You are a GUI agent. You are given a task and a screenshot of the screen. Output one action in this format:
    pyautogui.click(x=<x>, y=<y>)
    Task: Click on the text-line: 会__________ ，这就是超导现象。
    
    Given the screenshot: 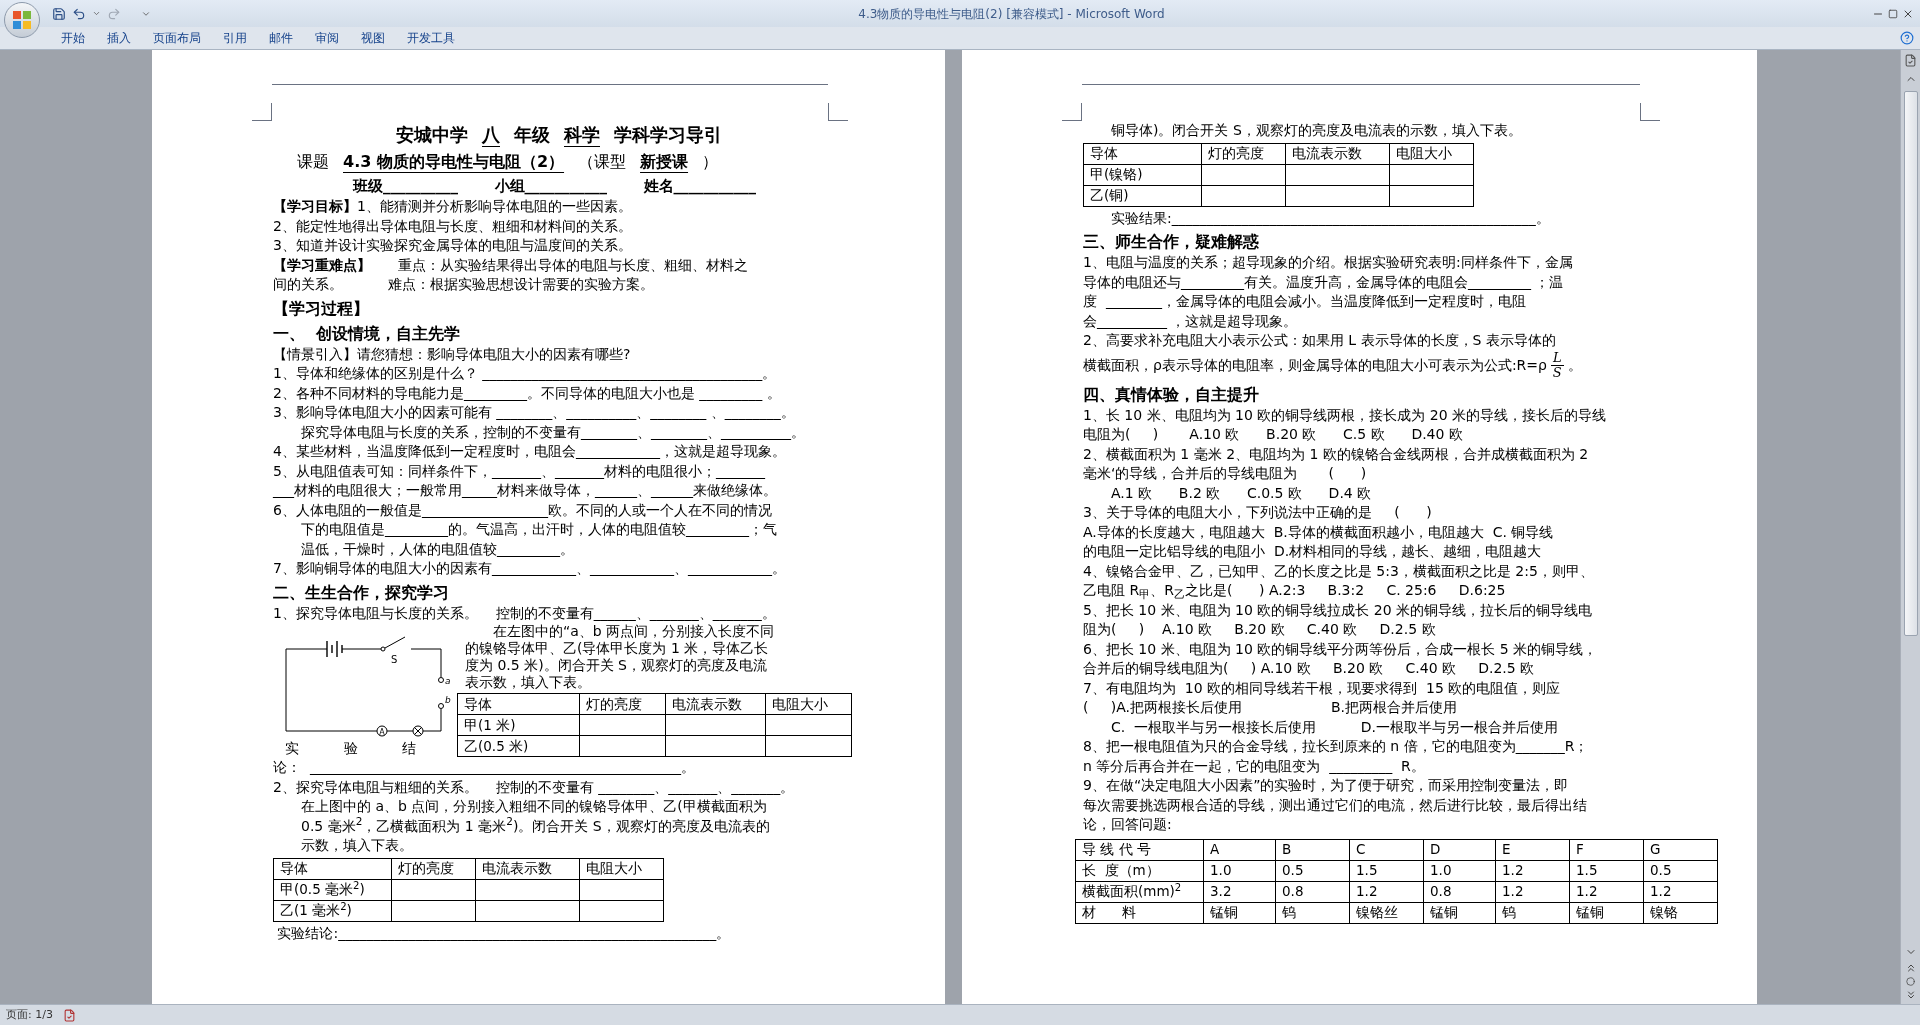 What is the action you would take?
    pyautogui.click(x=1191, y=321)
    